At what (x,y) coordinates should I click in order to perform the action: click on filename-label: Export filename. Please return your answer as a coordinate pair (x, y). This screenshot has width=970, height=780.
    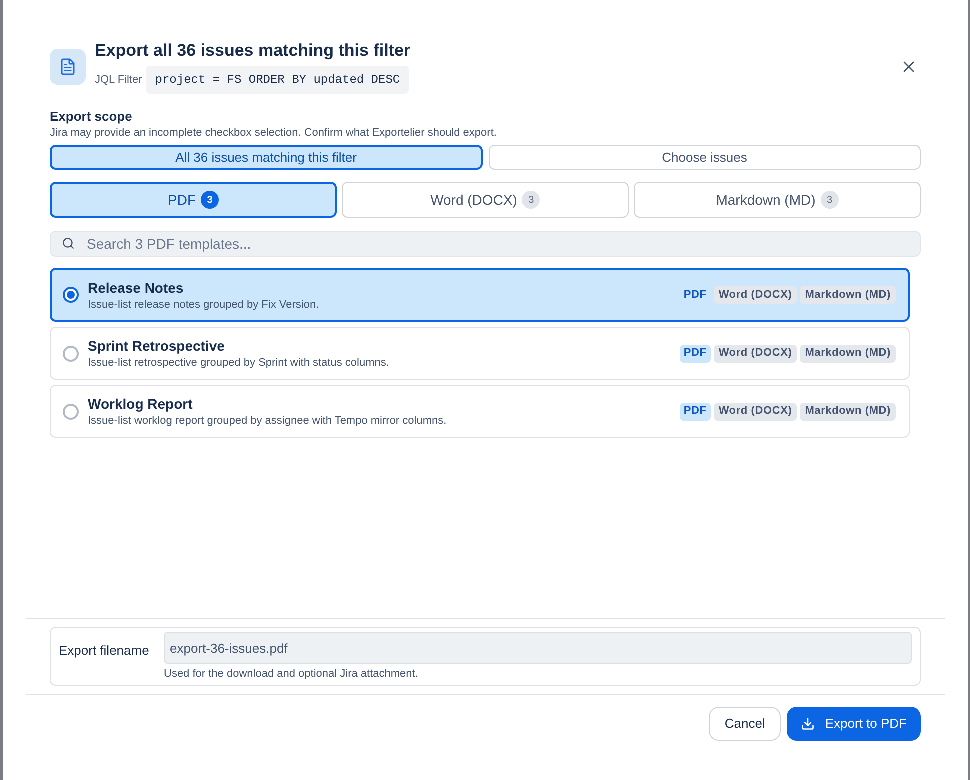
    Looking at the image, I should click on (104, 651).